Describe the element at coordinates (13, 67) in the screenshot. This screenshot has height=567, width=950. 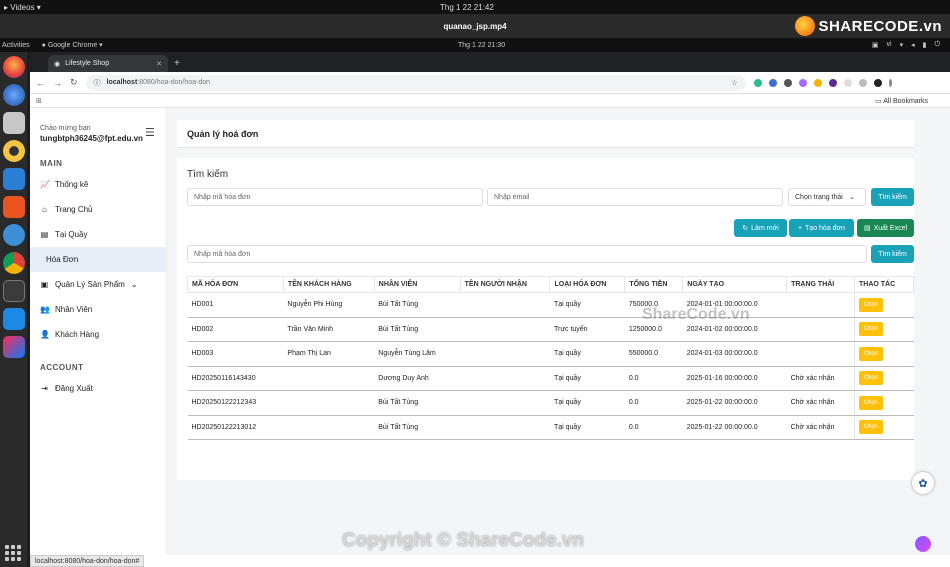
I see `firefox-icon` at that location.